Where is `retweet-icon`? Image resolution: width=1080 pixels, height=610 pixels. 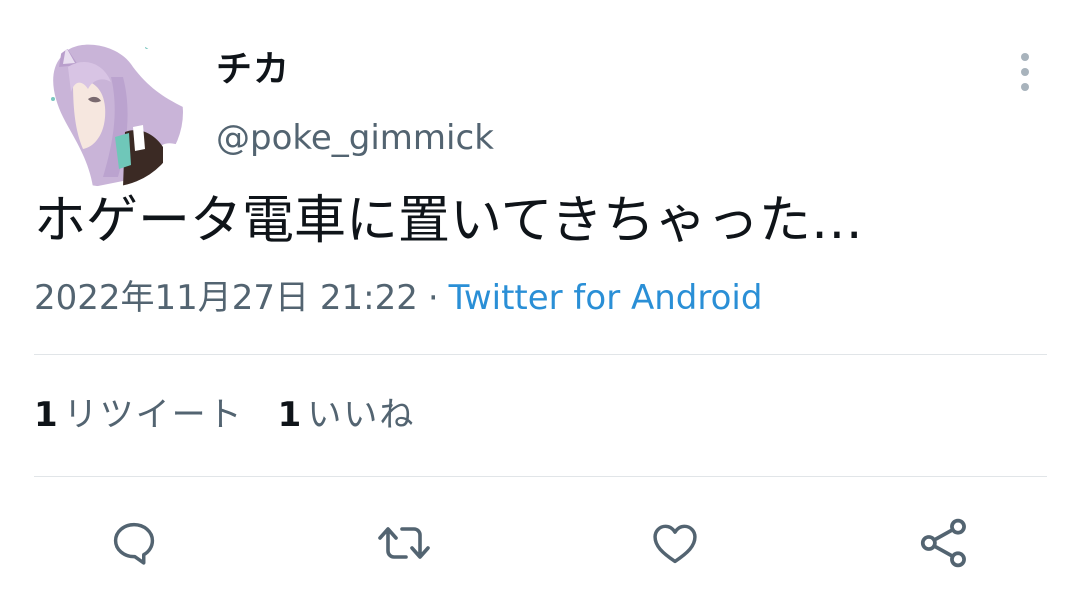
retweet-icon is located at coordinates (404, 543).